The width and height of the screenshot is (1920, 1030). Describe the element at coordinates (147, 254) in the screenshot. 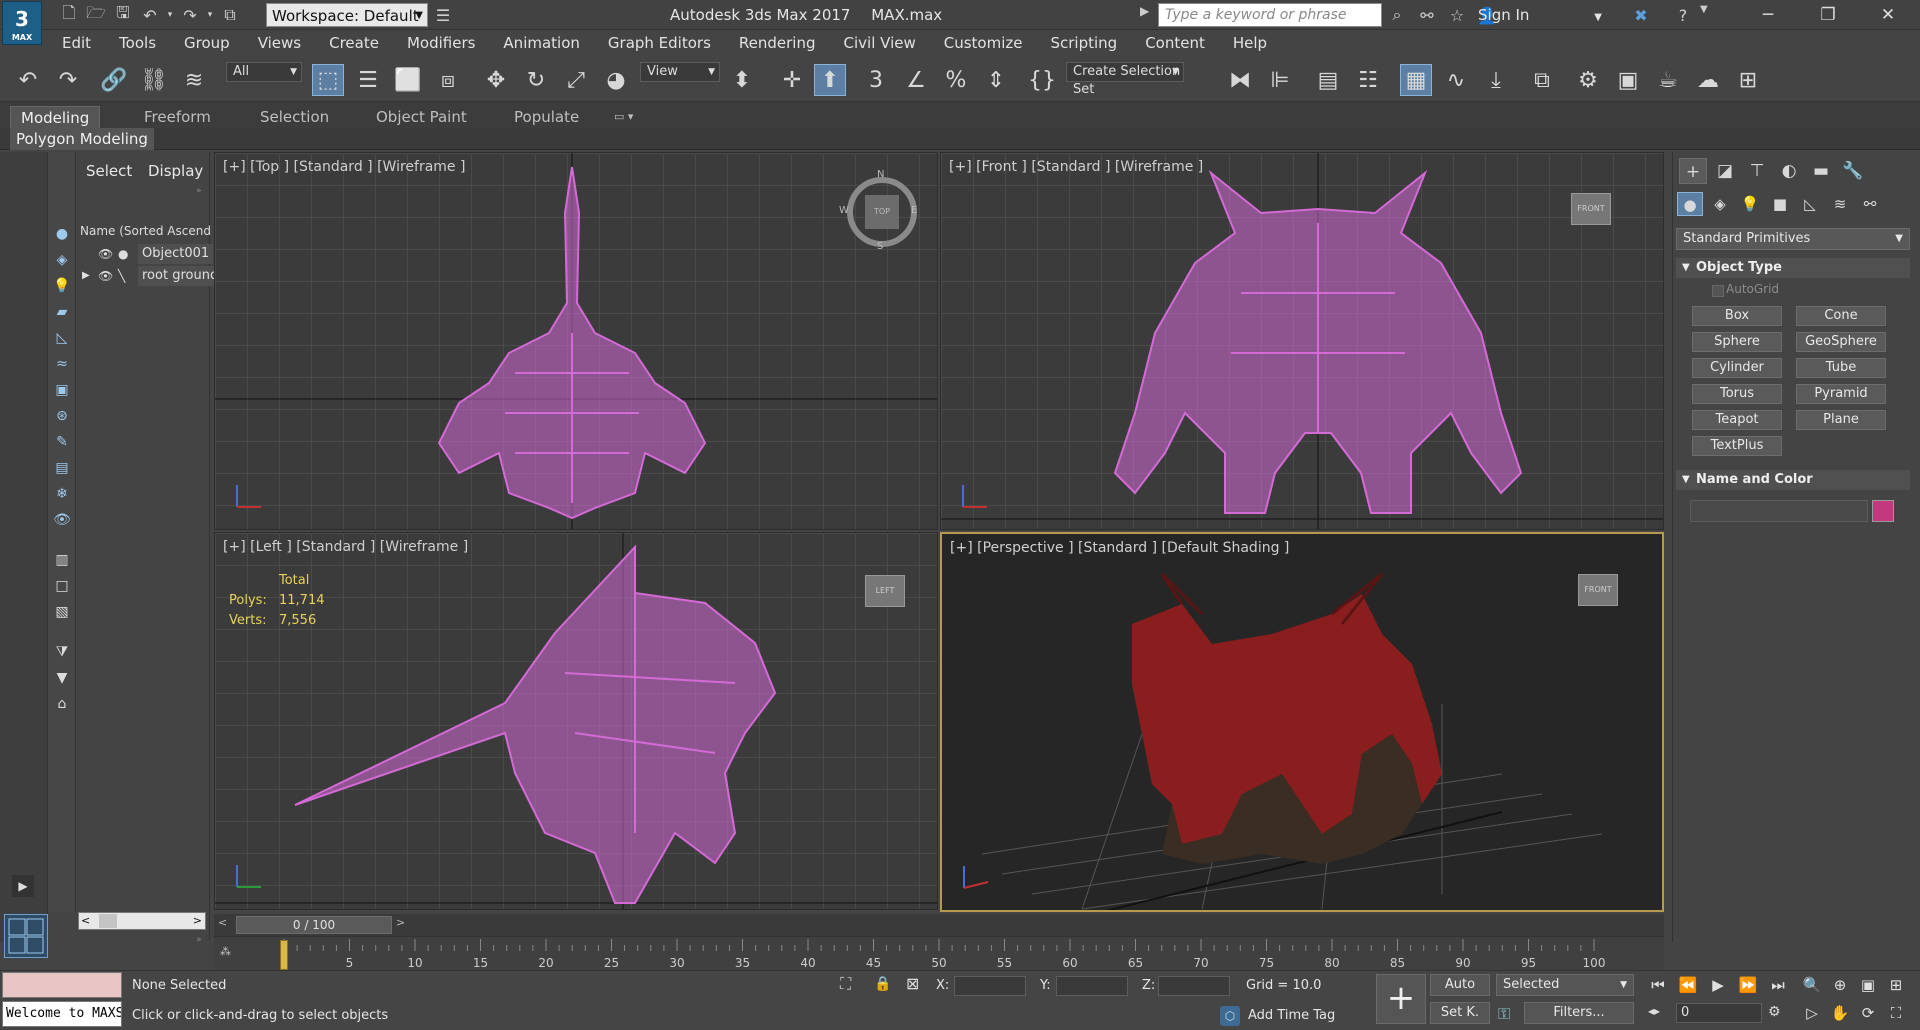

I see `list-item: 👁 ● Object001` at that location.